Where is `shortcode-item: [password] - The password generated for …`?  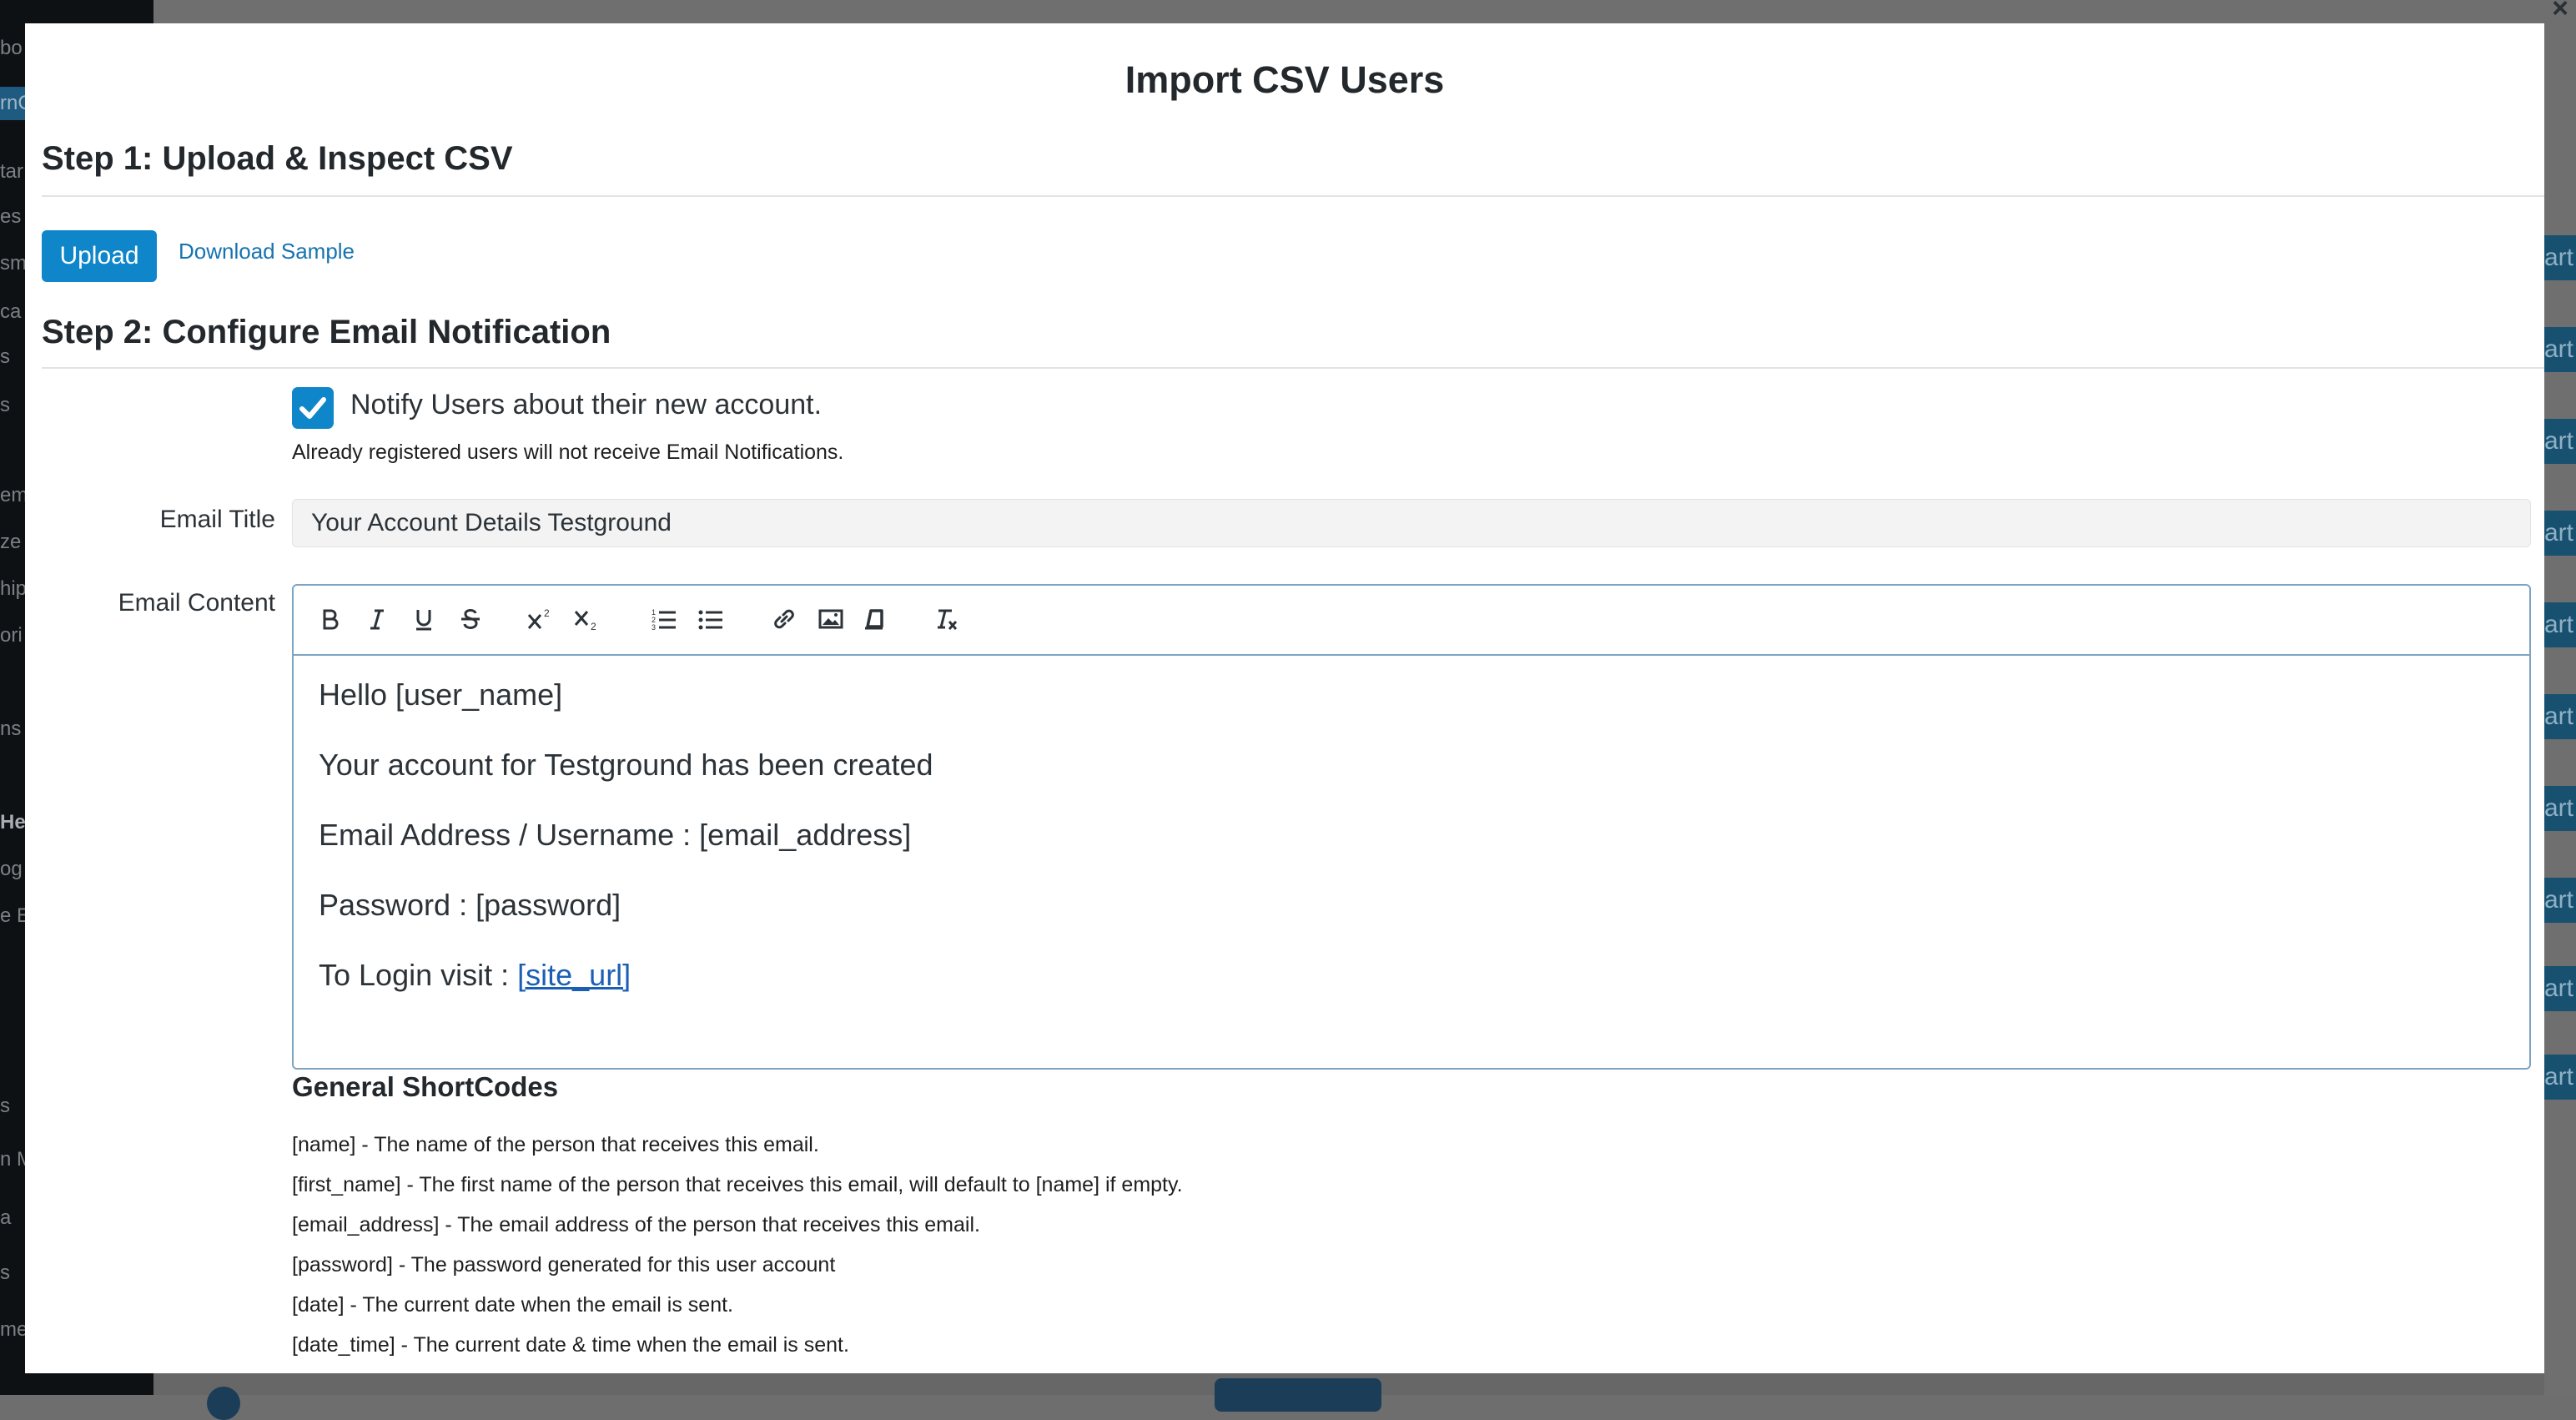 shortcode-item: [password] - The password generated for … is located at coordinates (564, 1264).